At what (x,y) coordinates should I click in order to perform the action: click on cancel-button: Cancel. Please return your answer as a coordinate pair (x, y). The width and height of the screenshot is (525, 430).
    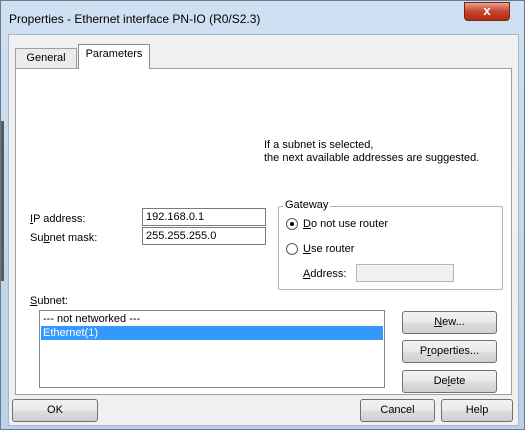
    Looking at the image, I should click on (397, 410).